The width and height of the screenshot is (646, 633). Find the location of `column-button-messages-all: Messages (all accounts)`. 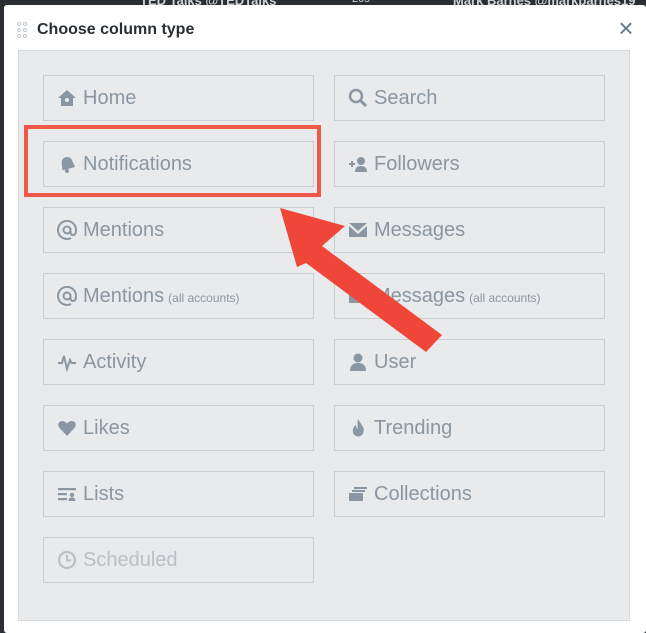

column-button-messages-all: Messages (all accounts) is located at coordinates (469, 296).